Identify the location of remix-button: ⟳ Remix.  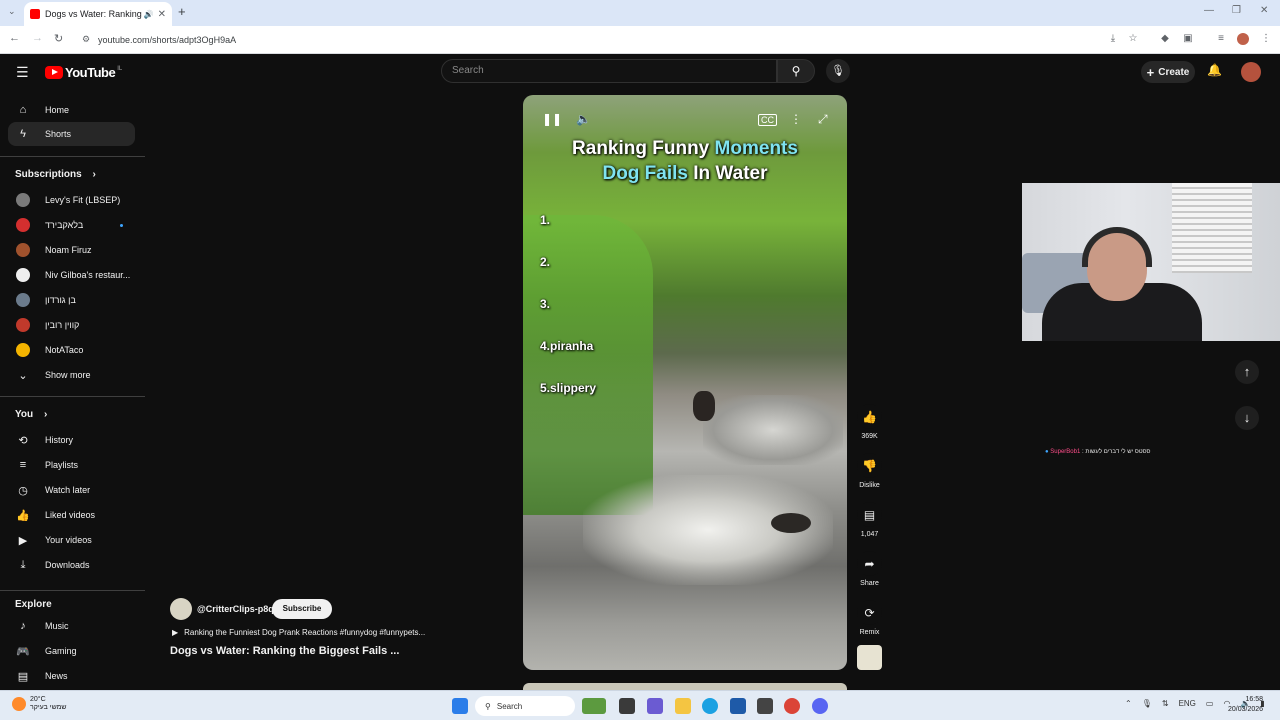
(869, 618).